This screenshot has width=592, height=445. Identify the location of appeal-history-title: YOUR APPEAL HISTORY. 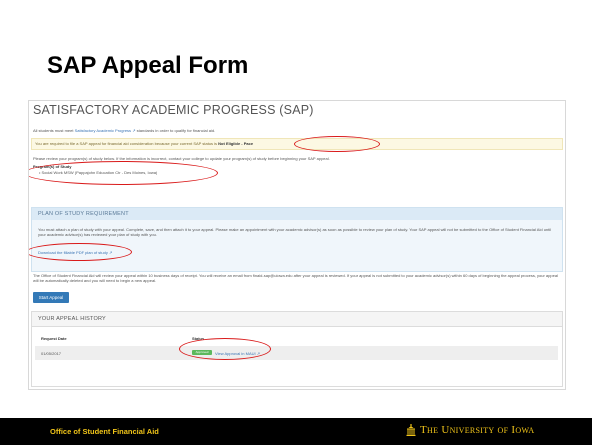
(72, 319).